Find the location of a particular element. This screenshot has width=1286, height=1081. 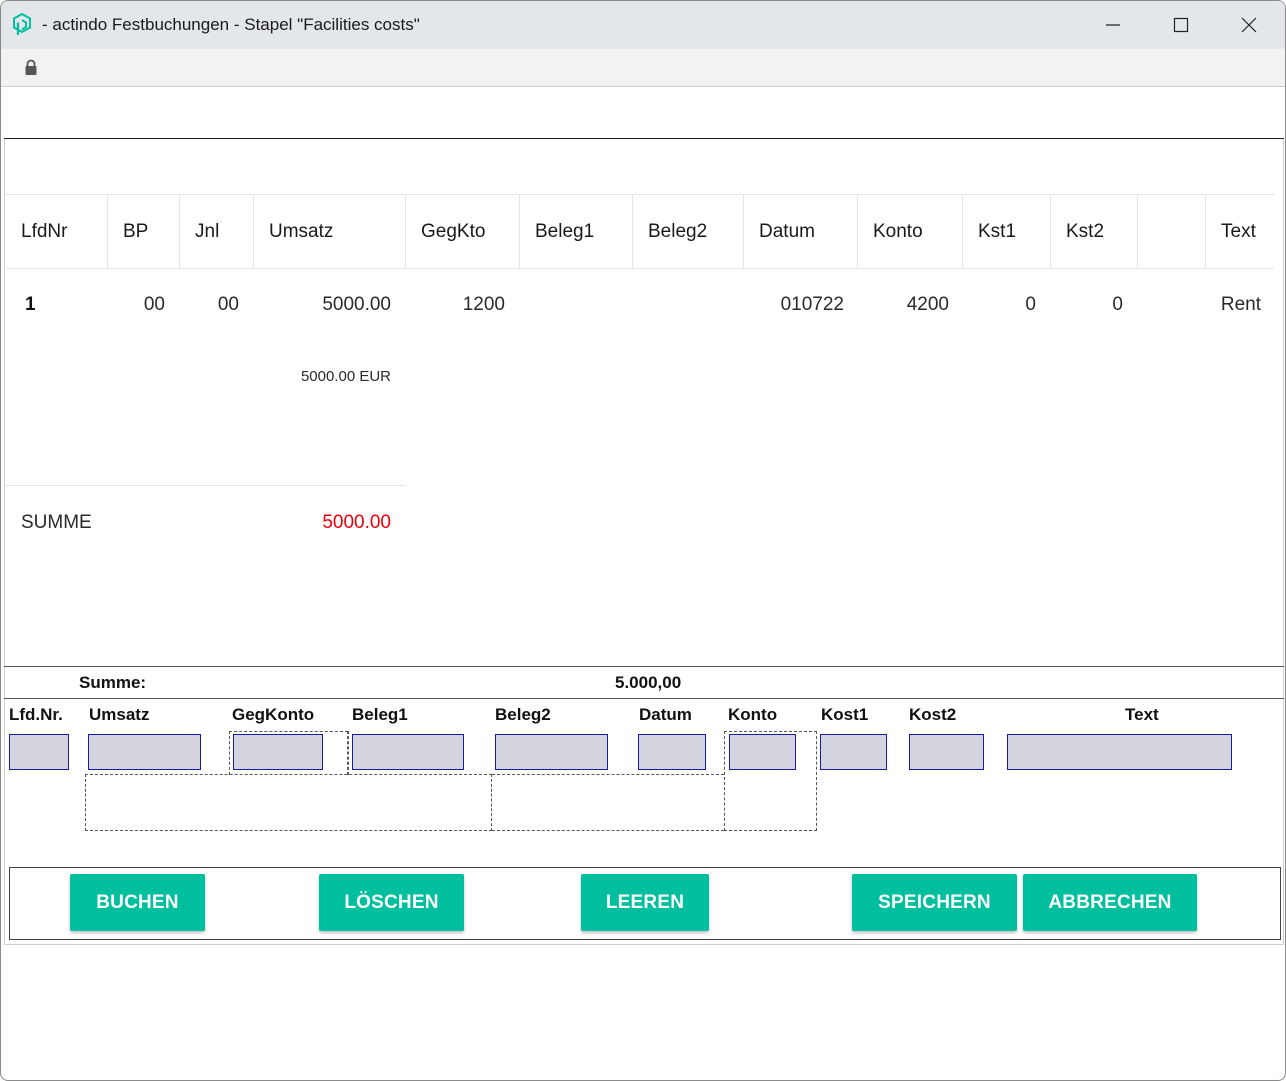

column-header-lfdnr: LfdNr is located at coordinates (44, 231).